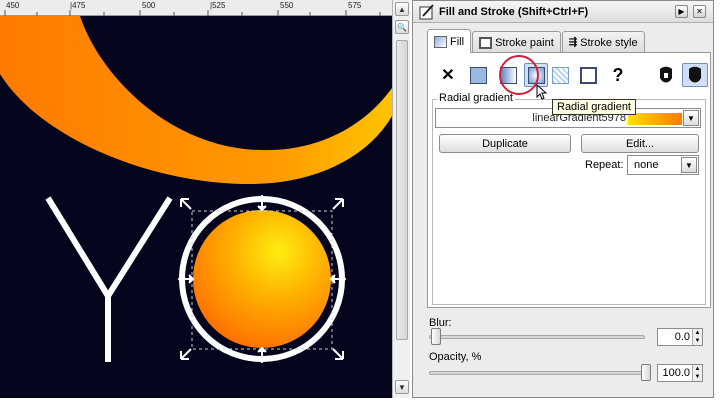 The image size is (720, 406). What do you see at coordinates (476, 98) in the screenshot?
I see `gradient-frame-label: Radial gradient` at bounding box center [476, 98].